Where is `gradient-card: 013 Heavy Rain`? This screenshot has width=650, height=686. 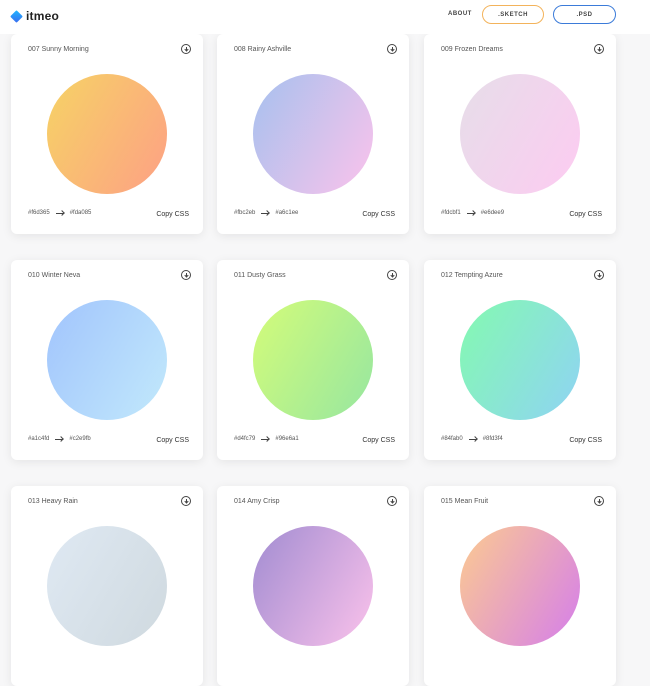 gradient-card: 013 Heavy Rain is located at coordinates (107, 586).